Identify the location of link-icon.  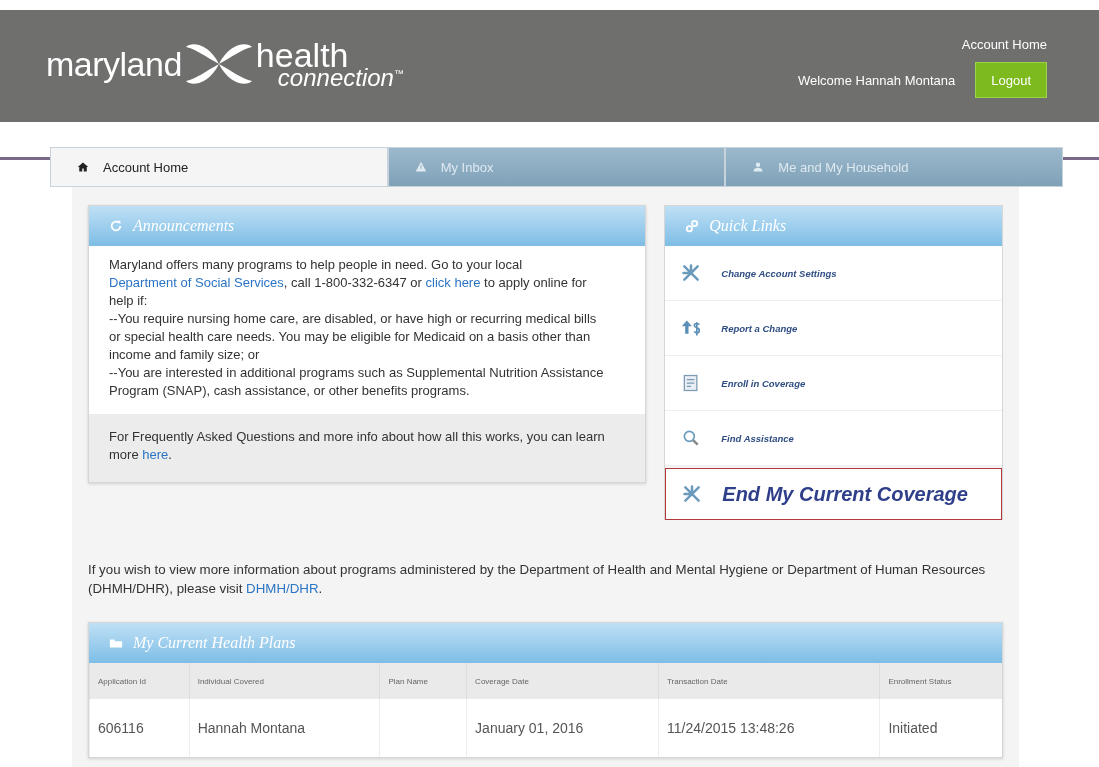
(692, 226).